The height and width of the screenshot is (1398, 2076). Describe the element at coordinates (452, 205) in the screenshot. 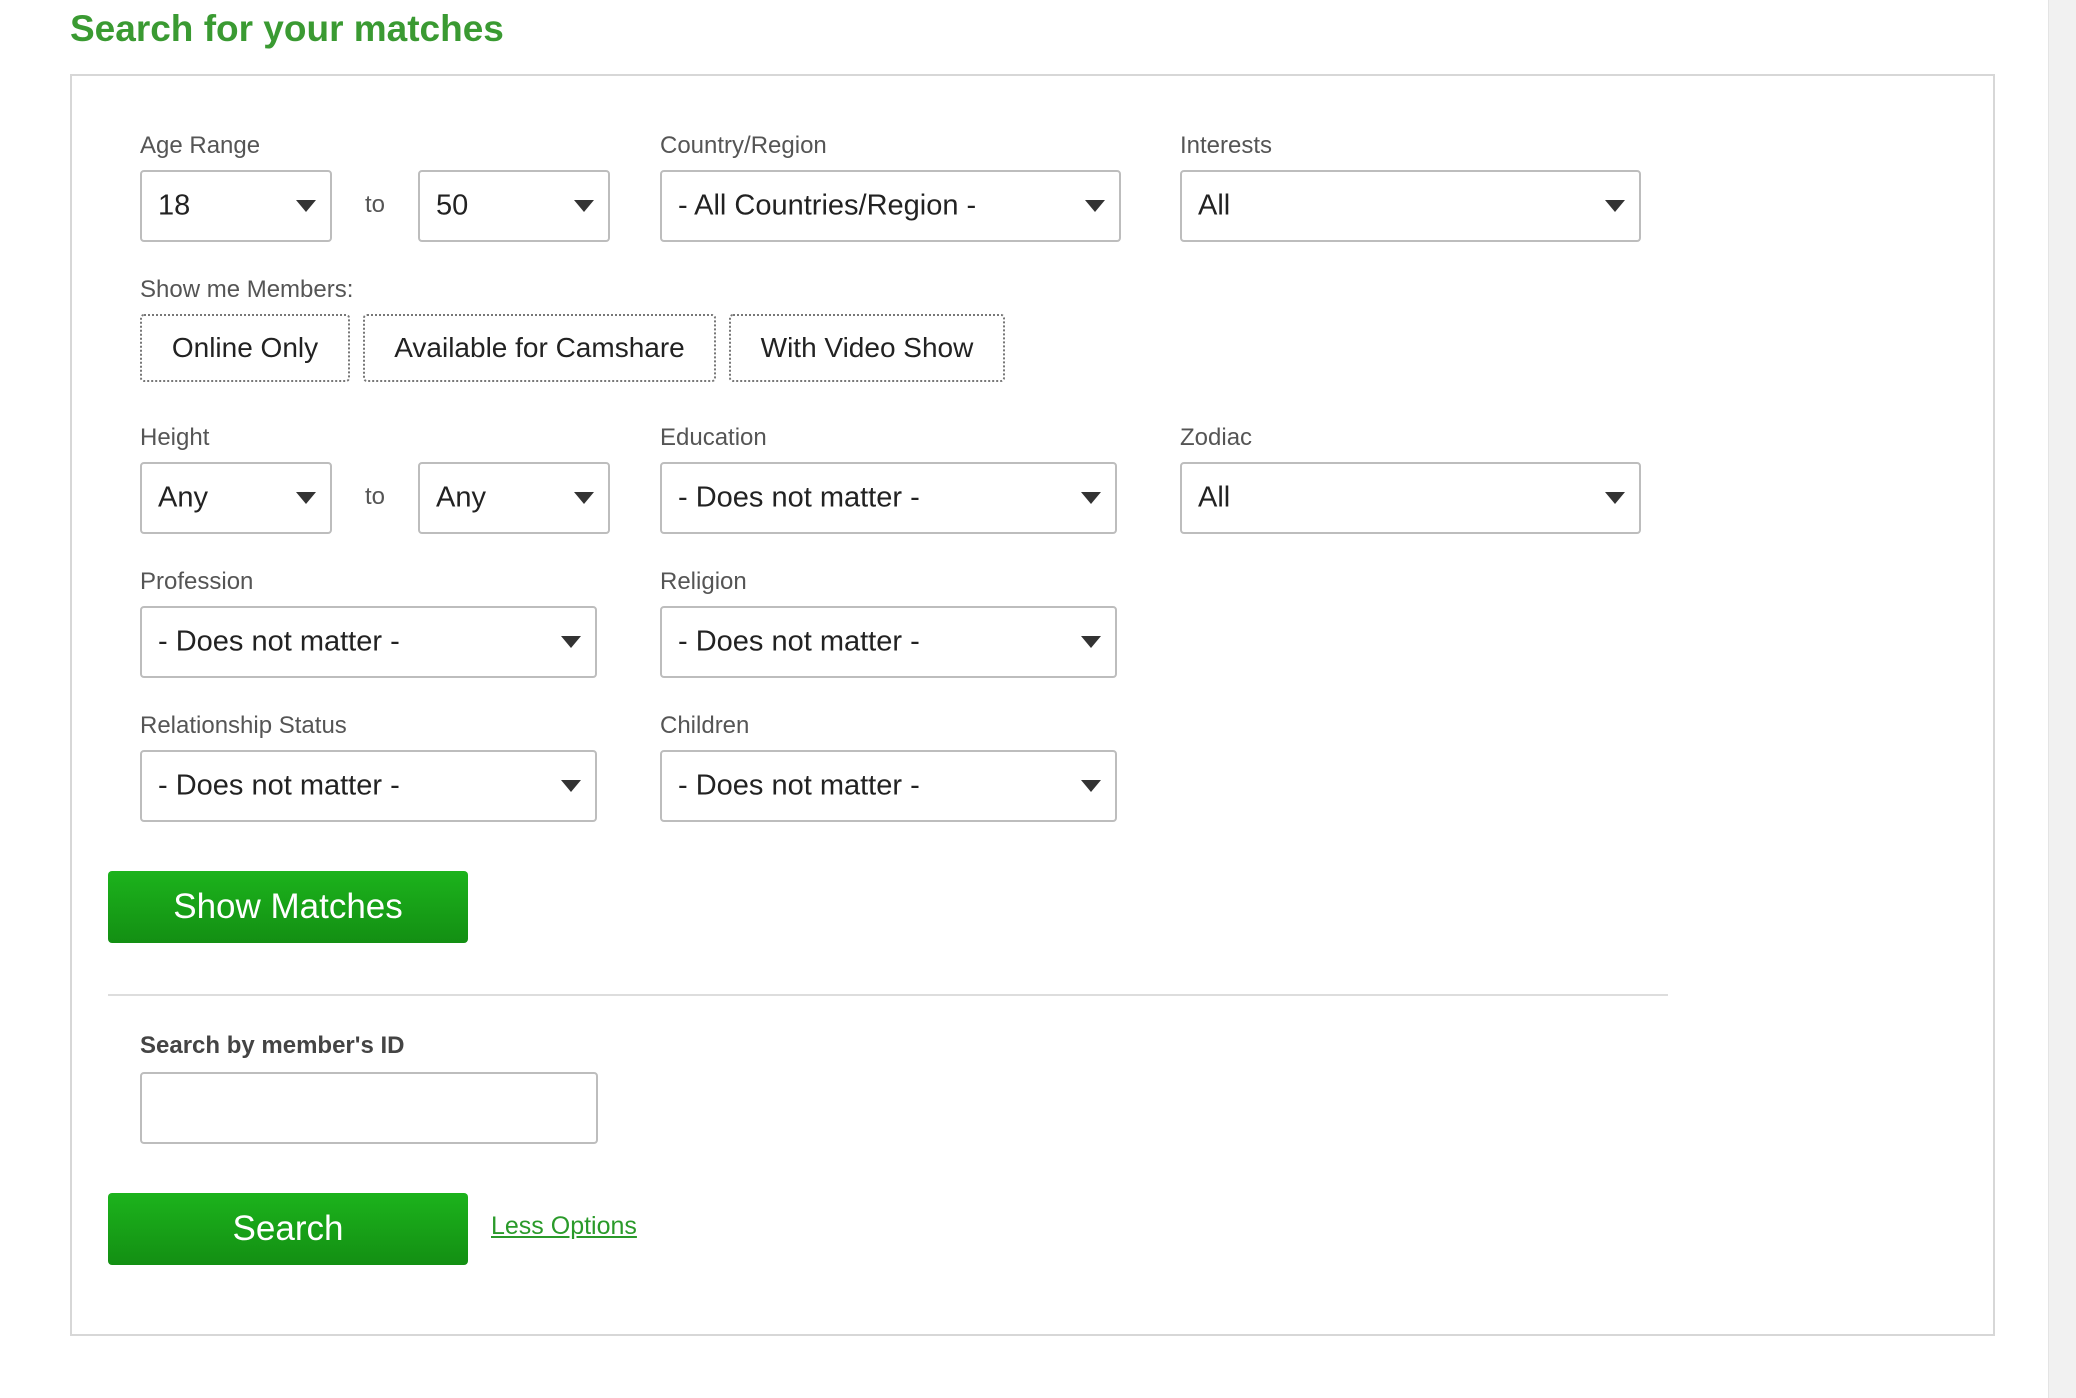

I see `age-to-value: 50` at that location.